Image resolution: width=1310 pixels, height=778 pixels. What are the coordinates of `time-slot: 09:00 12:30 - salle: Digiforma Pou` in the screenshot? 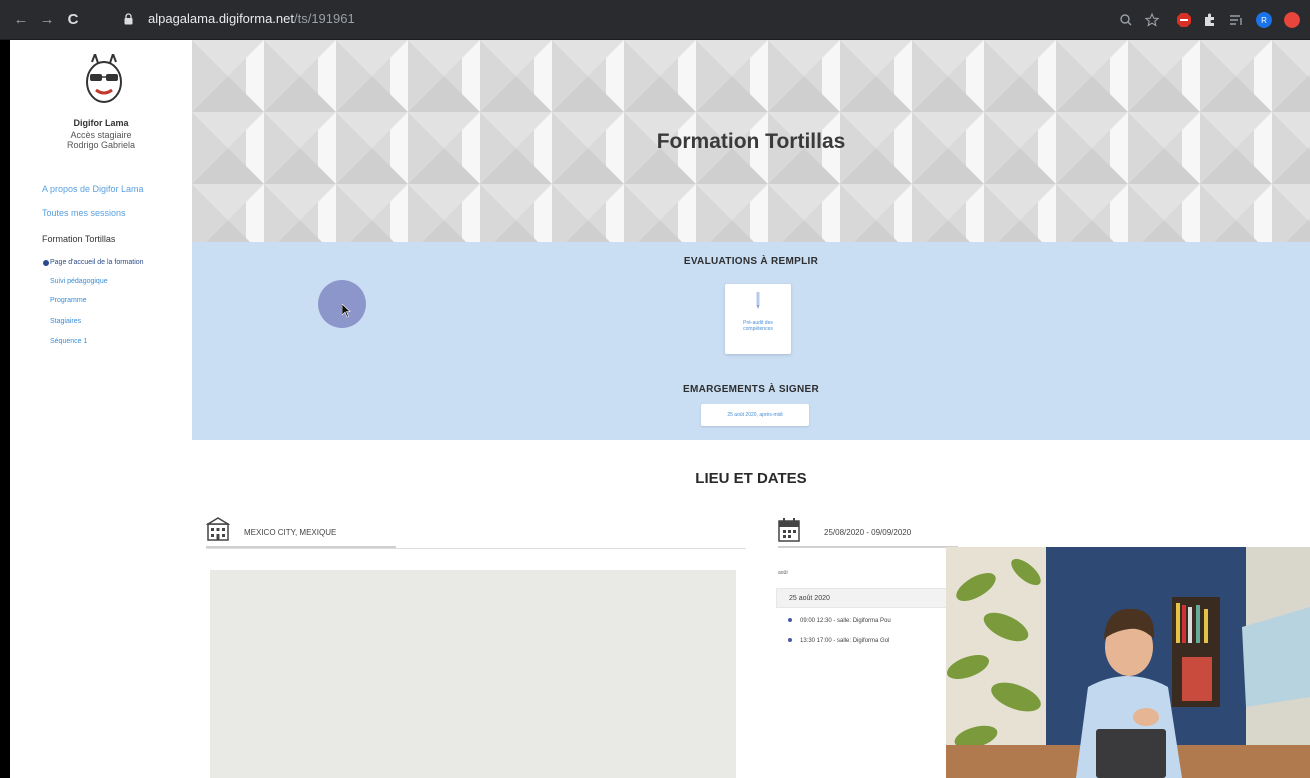 It's located at (839, 621).